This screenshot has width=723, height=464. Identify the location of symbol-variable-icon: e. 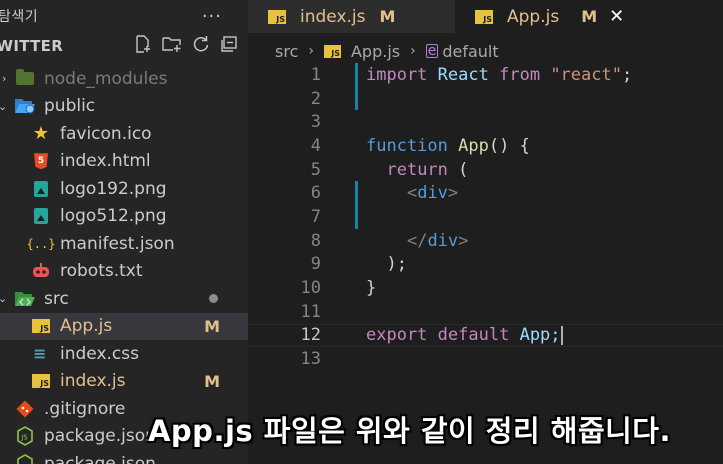
(432, 51).